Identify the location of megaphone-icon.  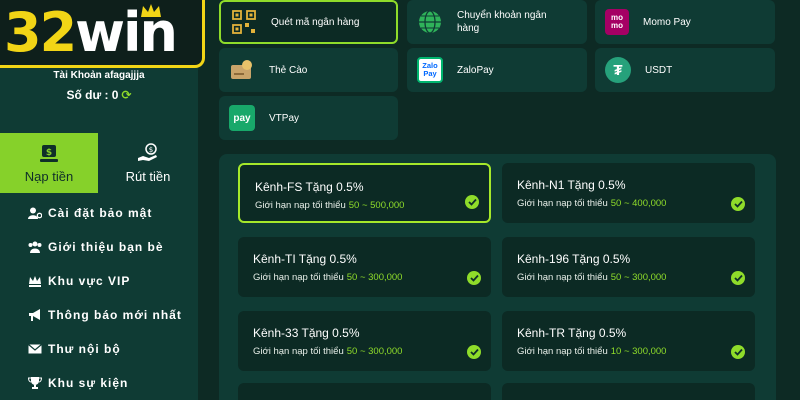
(34, 315).